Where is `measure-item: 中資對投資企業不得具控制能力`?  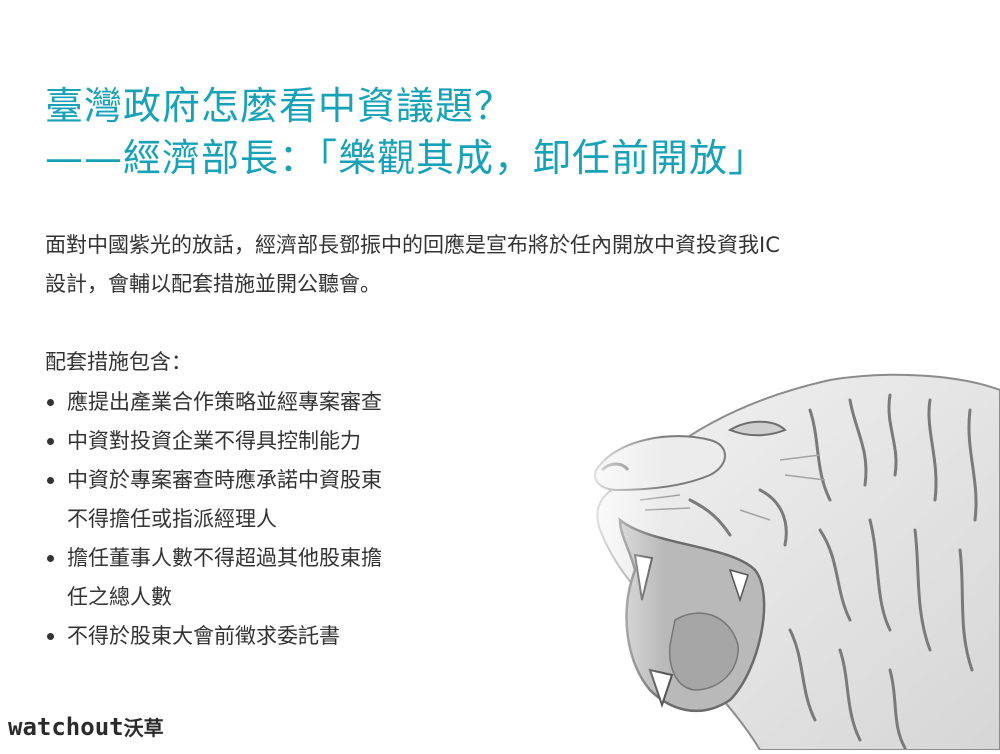 measure-item: 中資對投資企業不得具控制能力 is located at coordinates (280, 441).